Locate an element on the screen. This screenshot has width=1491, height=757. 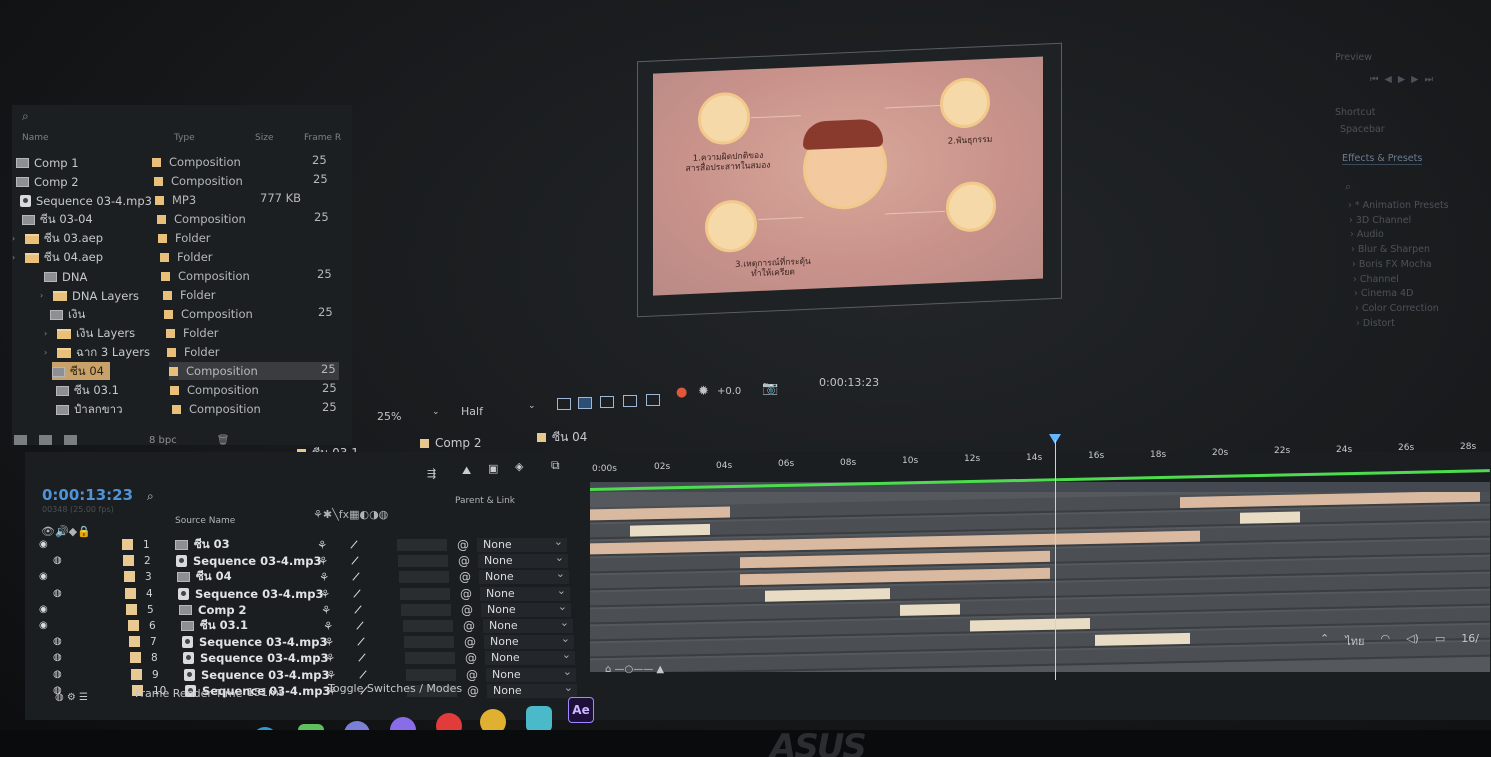
input-language: ไทย is located at coordinates (1354, 641).